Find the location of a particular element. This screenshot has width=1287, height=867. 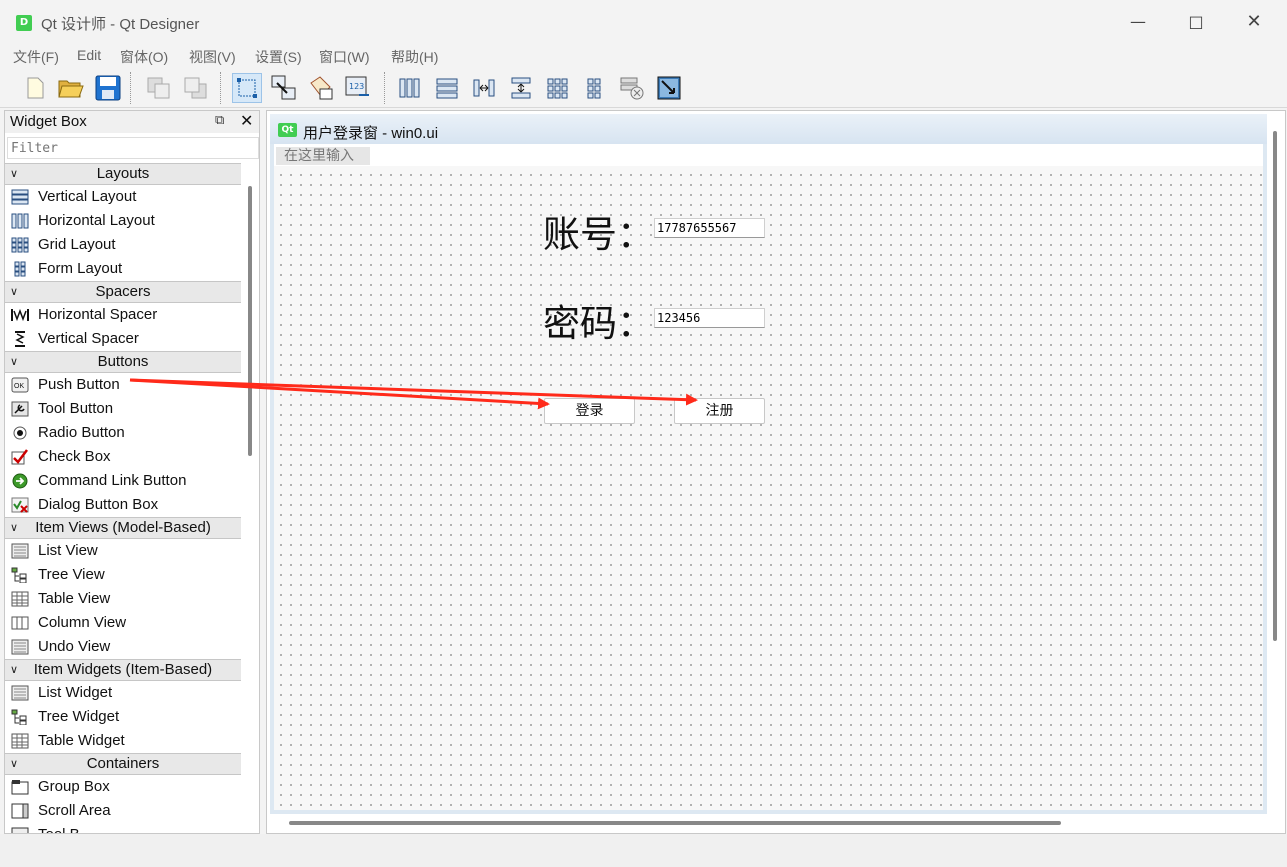

password-label: 密码： is located at coordinates (598, 323).